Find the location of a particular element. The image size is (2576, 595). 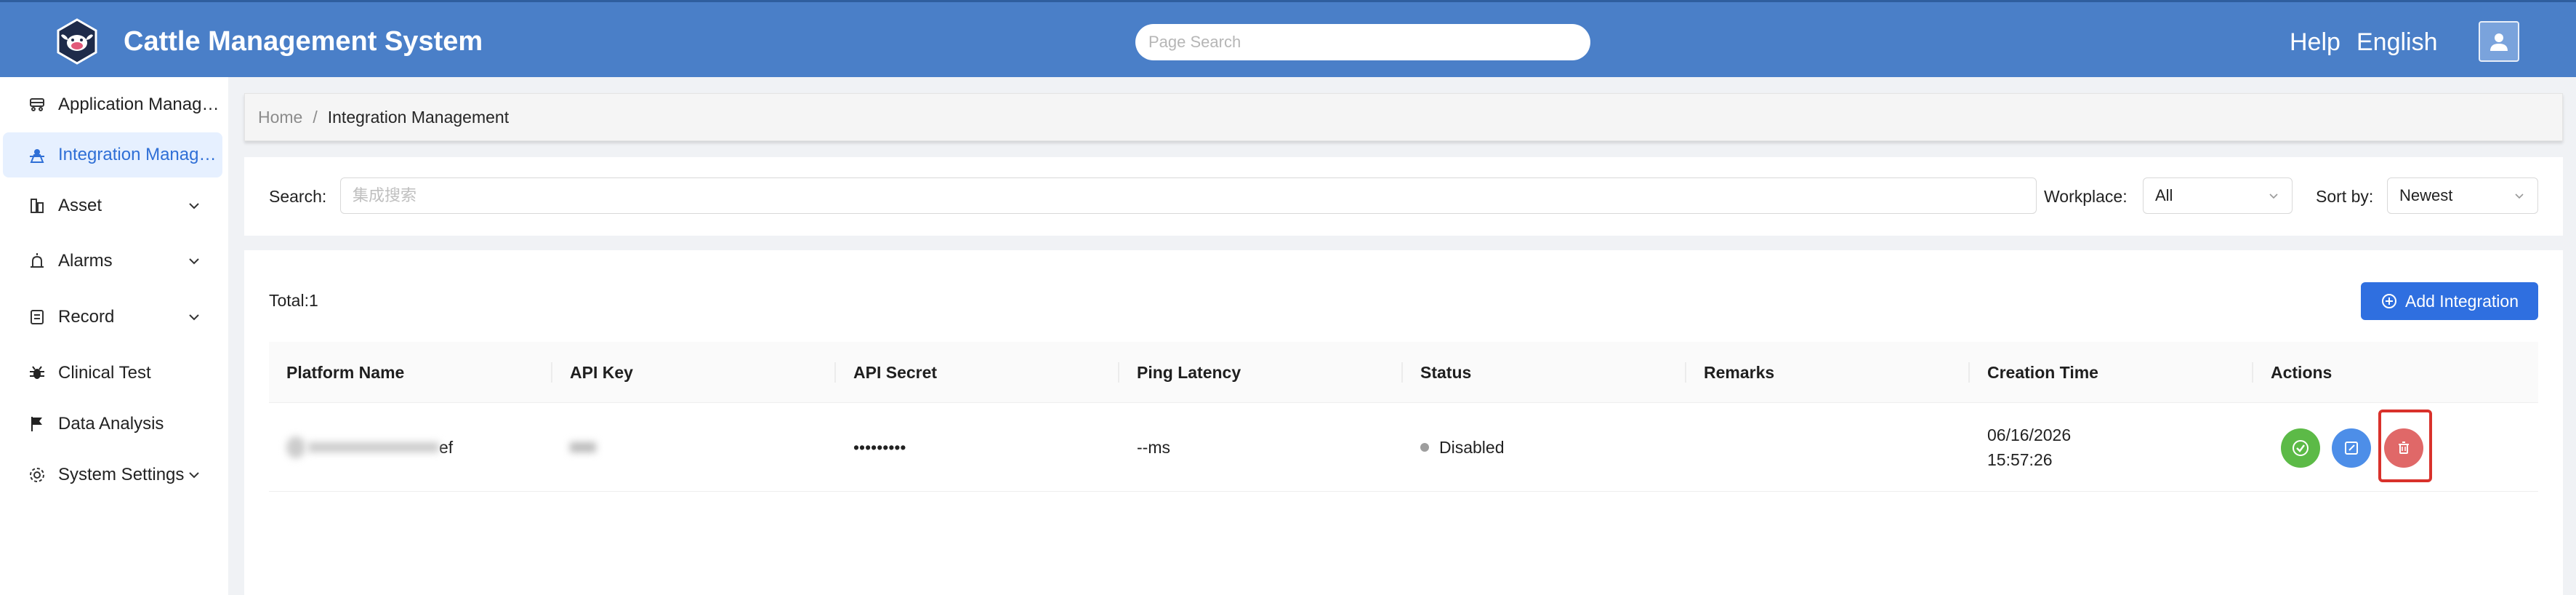

search-label: Search: is located at coordinates (298, 196).